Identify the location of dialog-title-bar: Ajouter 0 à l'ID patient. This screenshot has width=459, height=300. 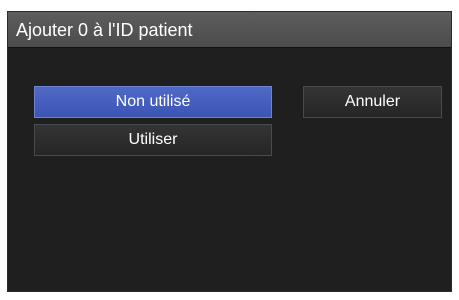
(229, 30).